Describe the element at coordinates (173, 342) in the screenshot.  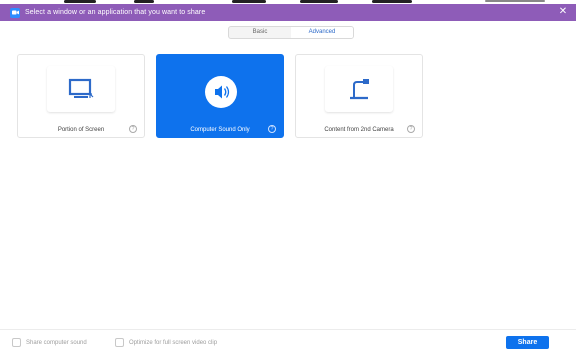
I see `optimize-video-label: Optimize for full screen video clip` at that location.